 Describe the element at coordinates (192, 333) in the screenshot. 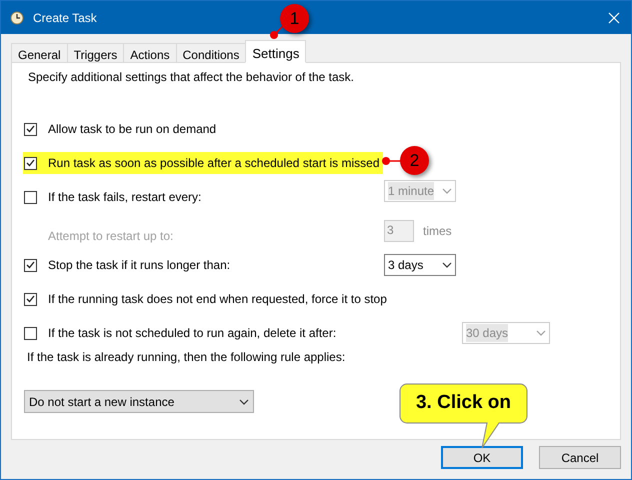

I see `option-label: If the task is not scheduled to run again, delete it after:` at that location.